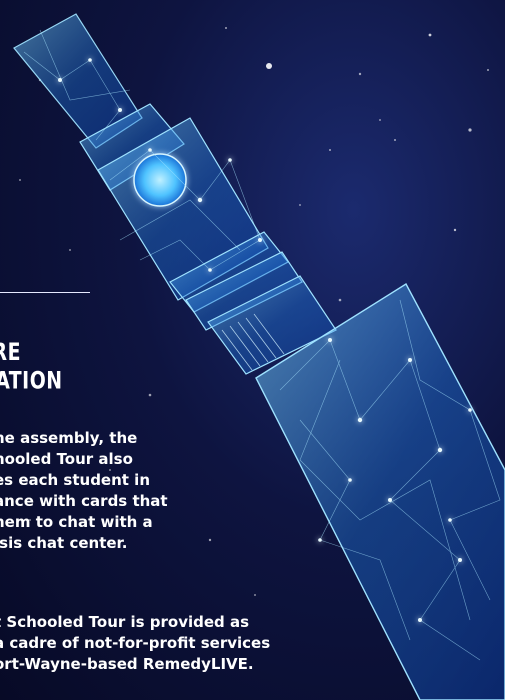 Image resolution: width=505 pixels, height=700 pixels. What do you see at coordinates (84, 501) in the screenshot?
I see `paragraph-line: ance with cards that` at bounding box center [84, 501].